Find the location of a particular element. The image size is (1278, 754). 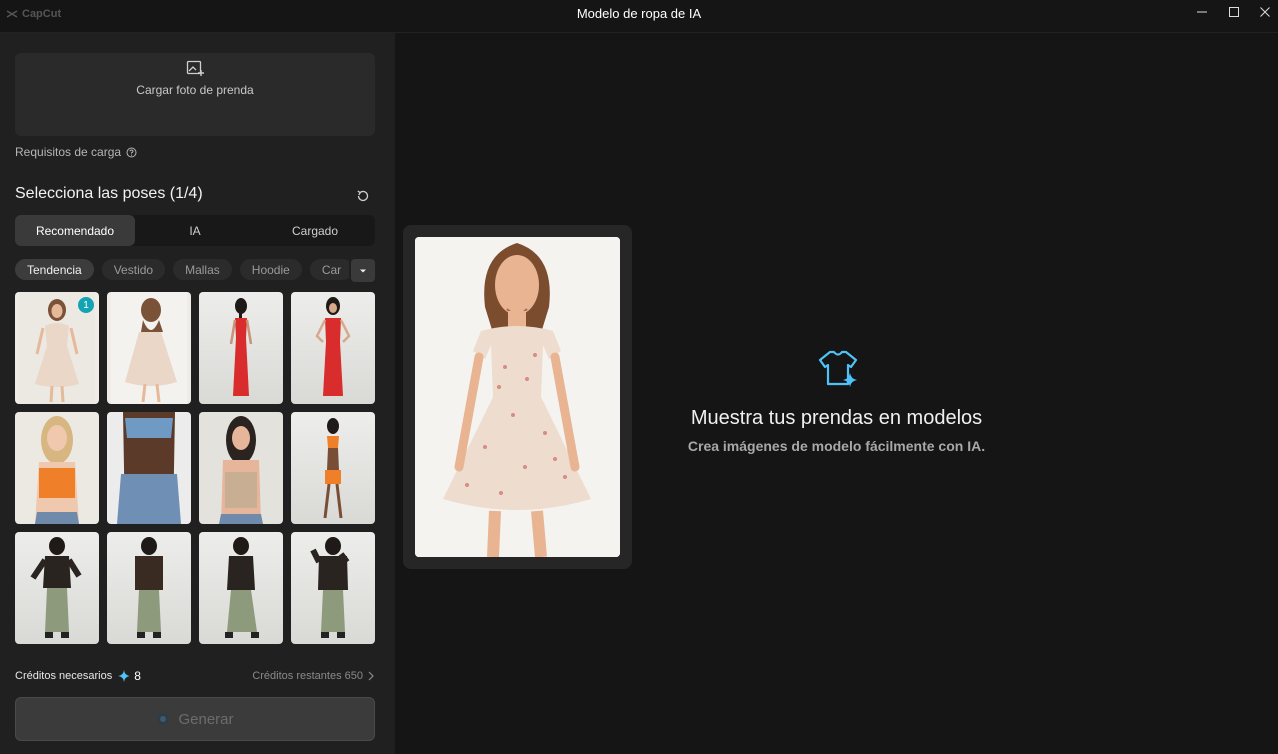

chip-car: Car is located at coordinates (329, 269).